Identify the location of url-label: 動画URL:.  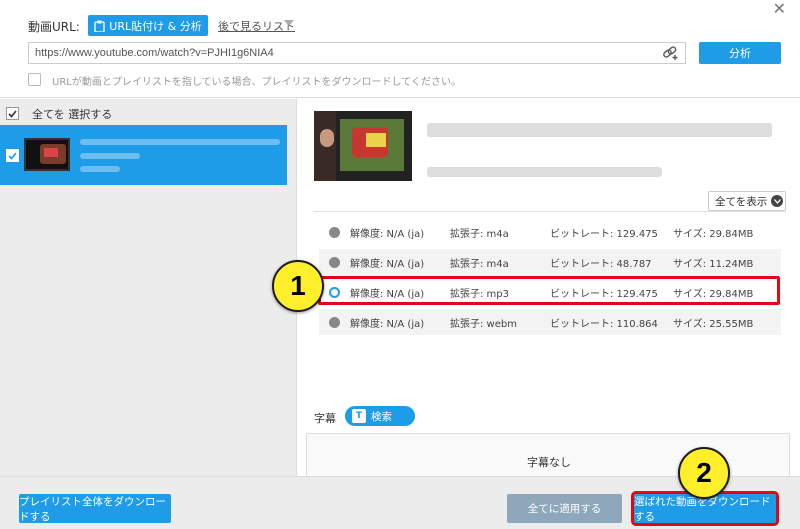
(54, 27).